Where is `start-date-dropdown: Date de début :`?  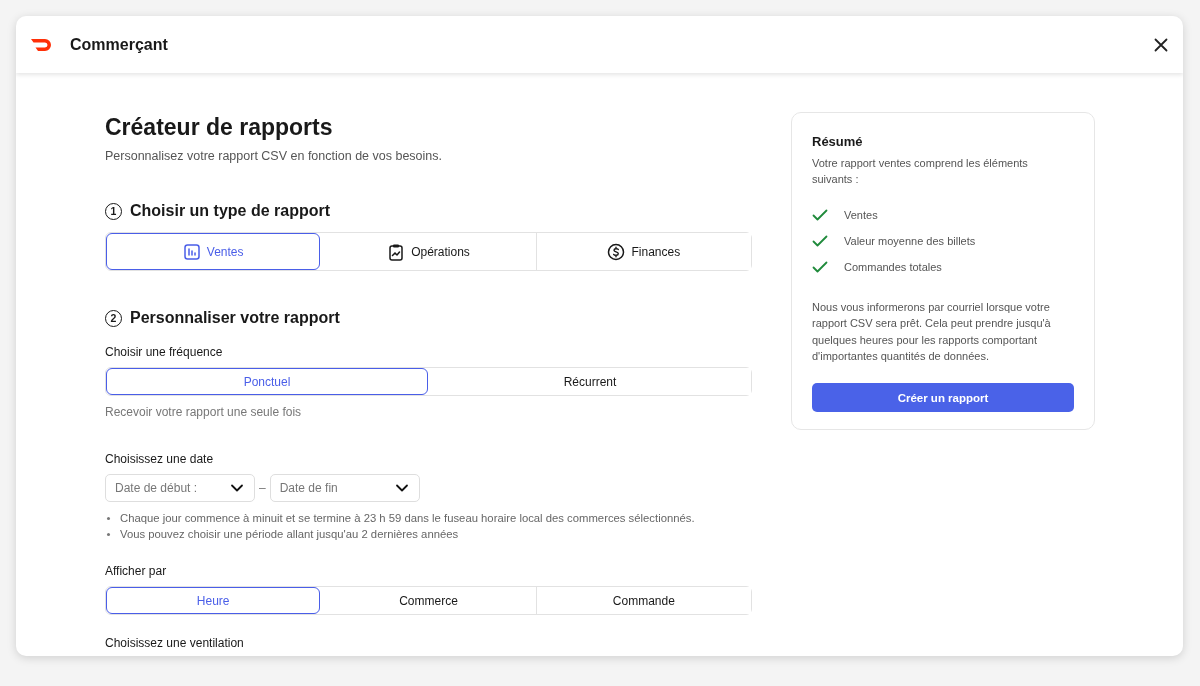
start-date-dropdown: Date de début : is located at coordinates (180, 488).